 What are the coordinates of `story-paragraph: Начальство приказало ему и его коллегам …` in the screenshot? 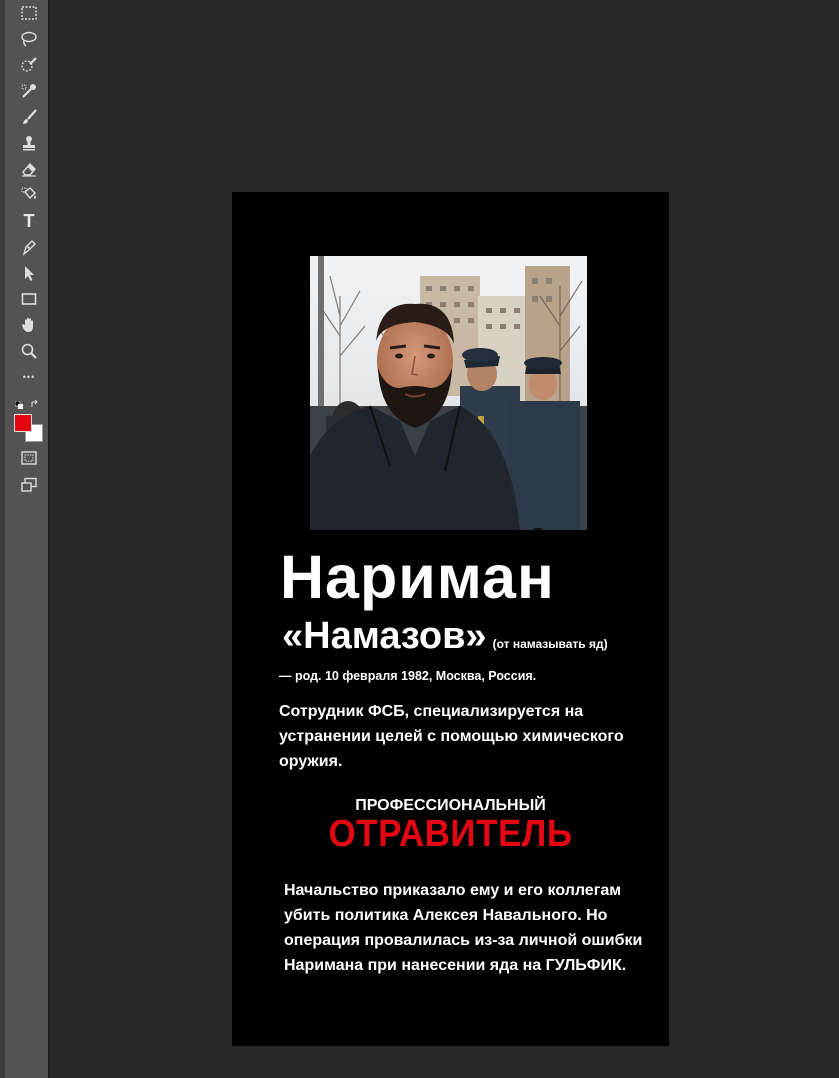 It's located at (463, 928).